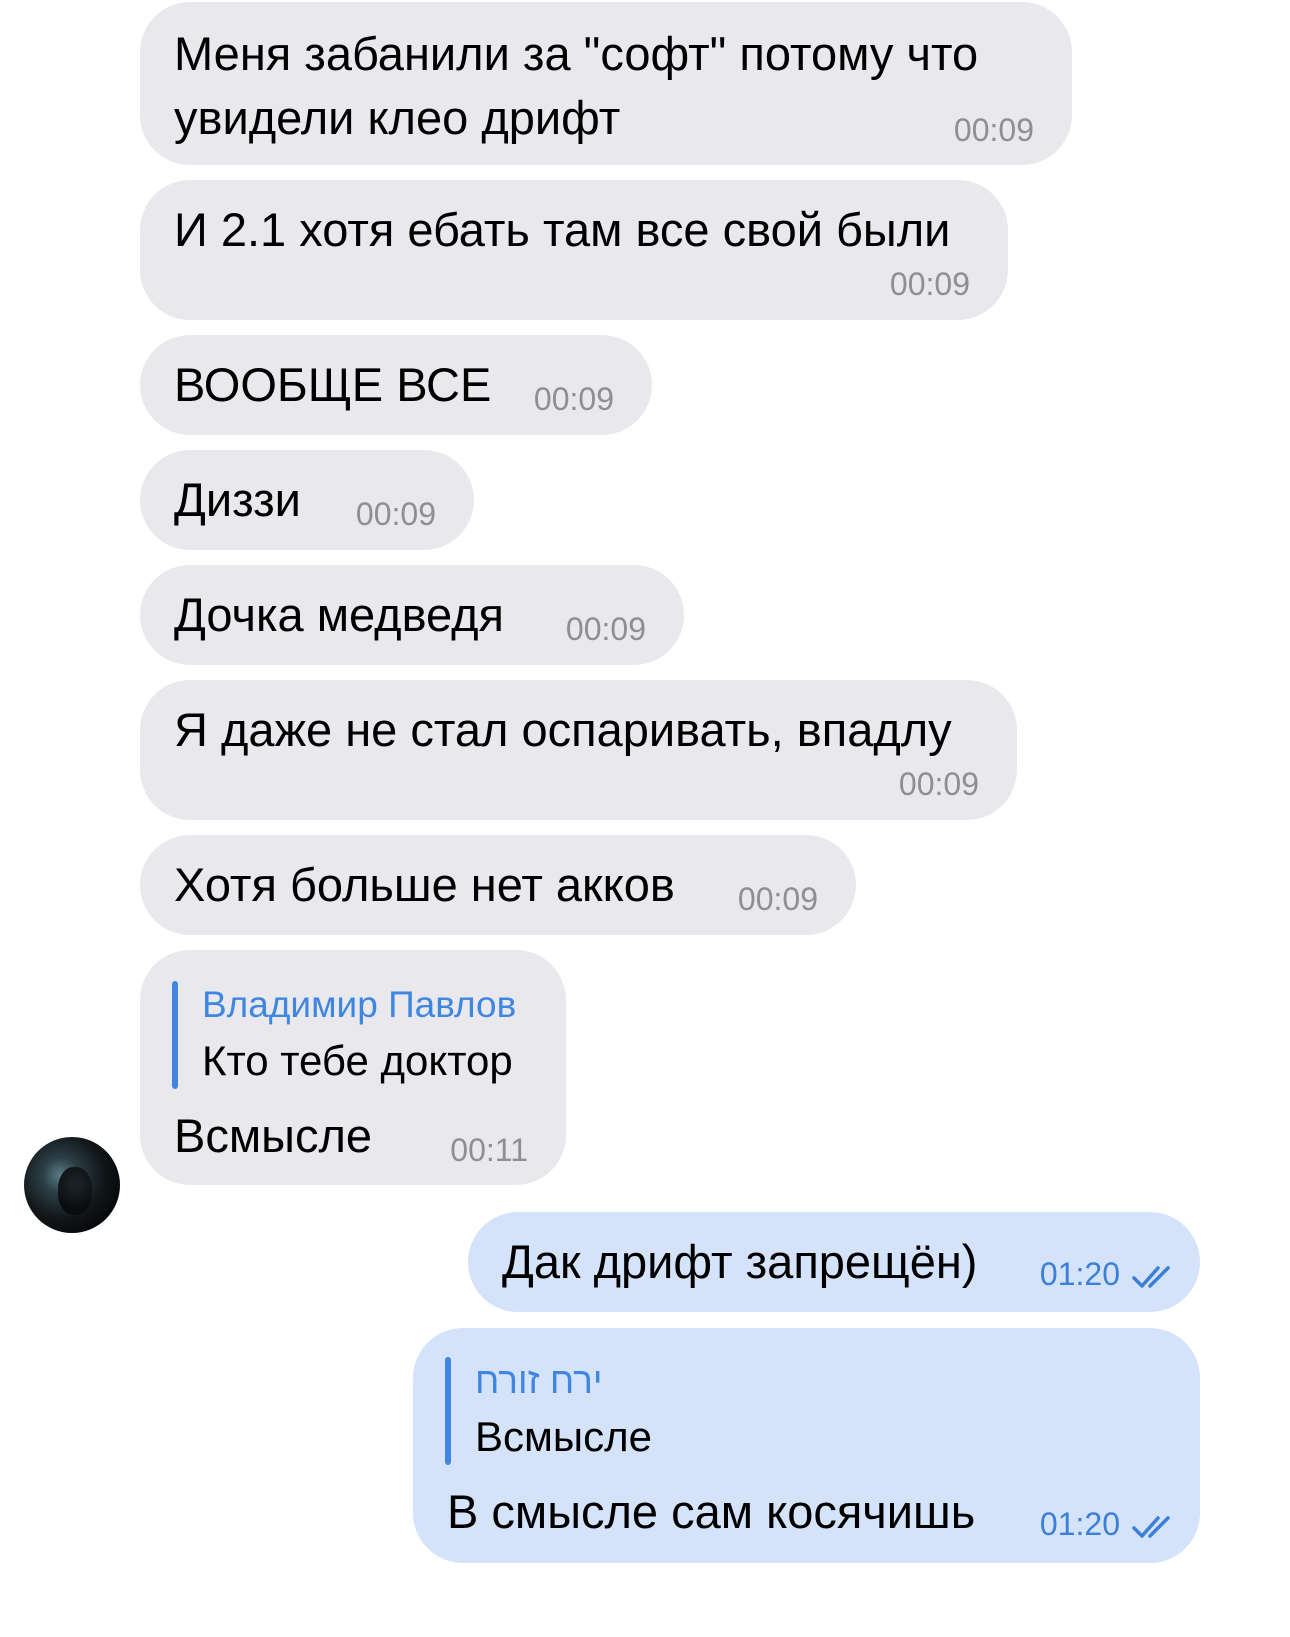 This screenshot has height=1637, width=1290. Describe the element at coordinates (359, 1005) in the screenshot. I see `reply-sender-name: Владимир Павлов` at that location.